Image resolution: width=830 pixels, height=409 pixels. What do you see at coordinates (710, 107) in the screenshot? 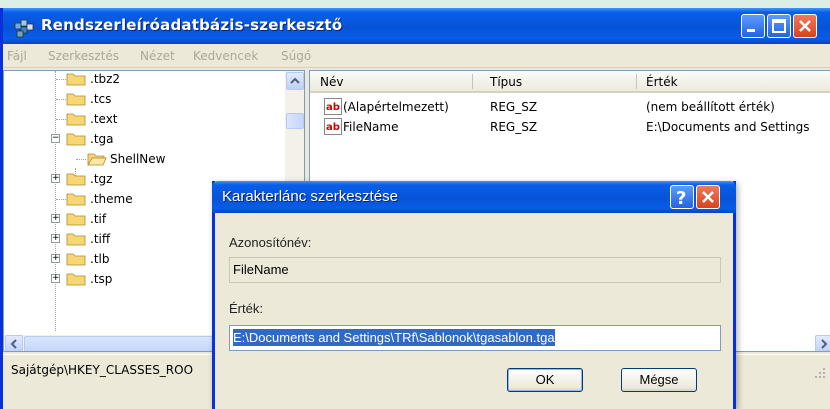
I see `value-data: (nem beállított érték)` at bounding box center [710, 107].